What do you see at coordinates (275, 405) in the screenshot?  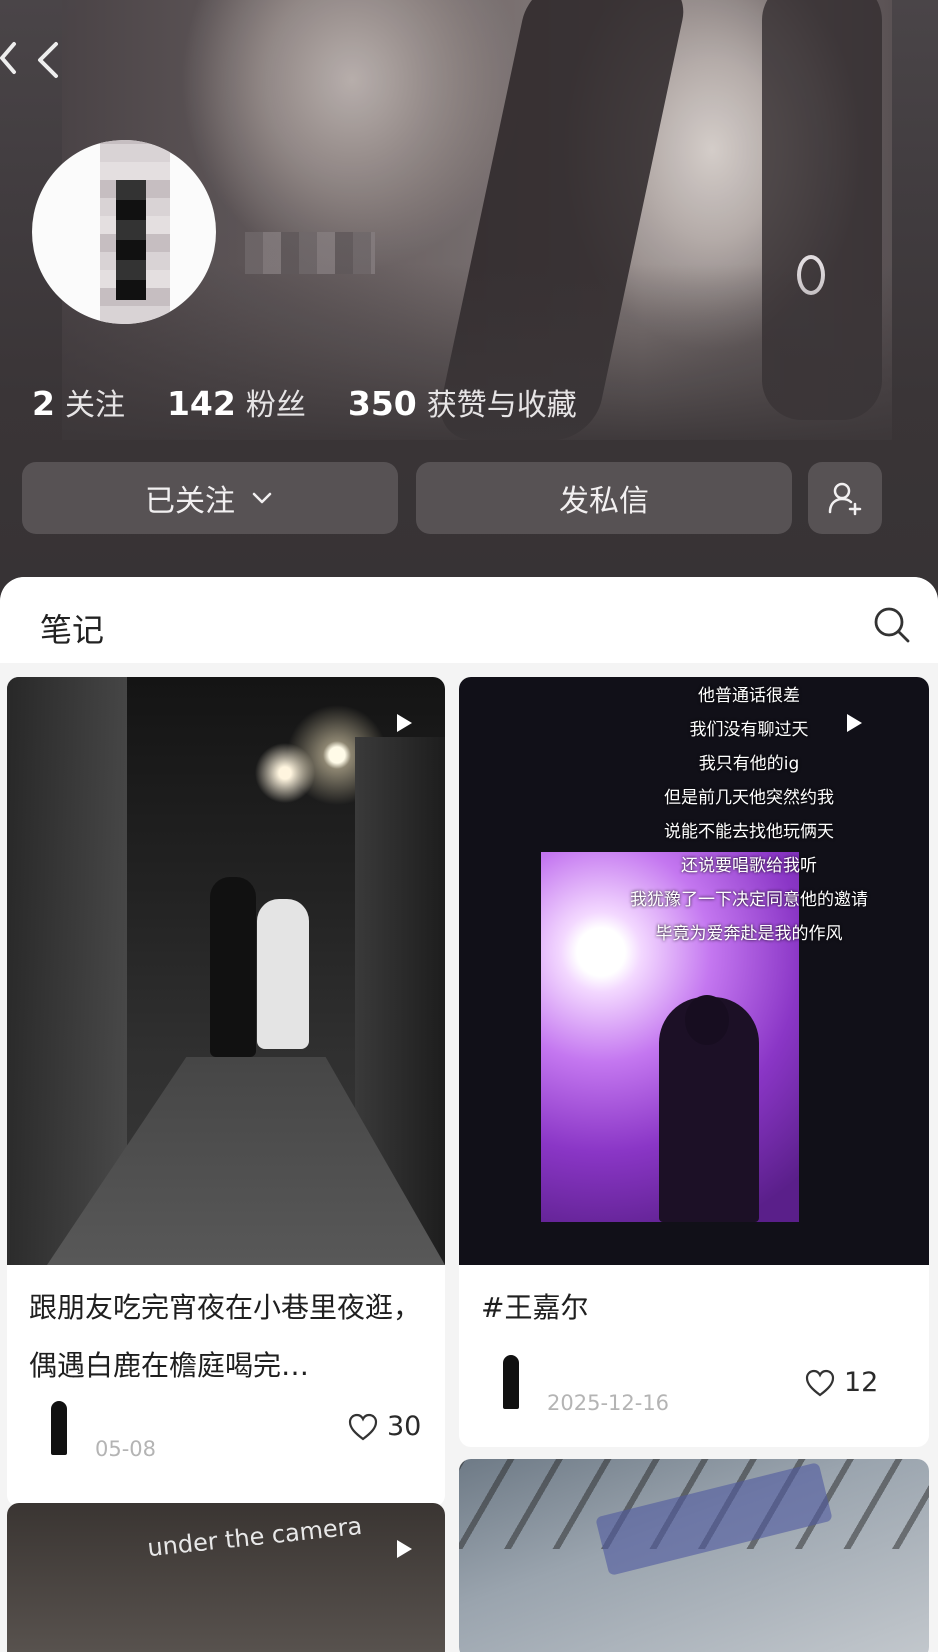 I see `stat-followers-label: 粉丝` at bounding box center [275, 405].